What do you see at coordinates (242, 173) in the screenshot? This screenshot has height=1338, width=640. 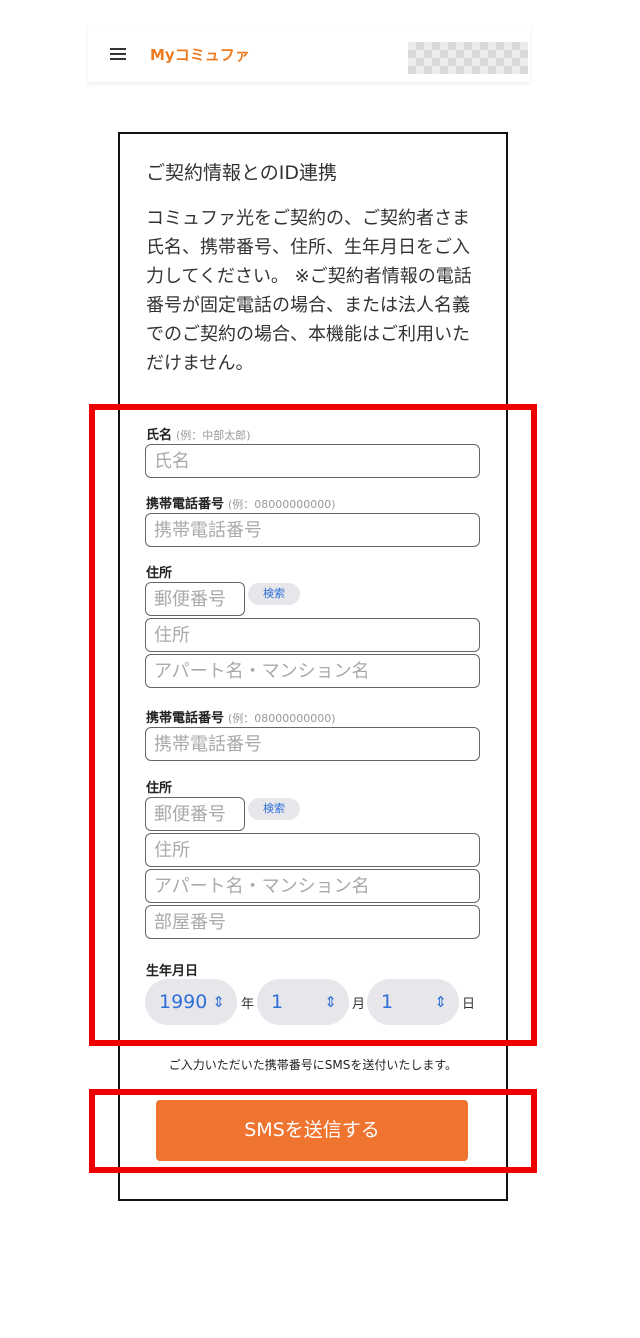 I see `page-title: ご契約情報とのID連携` at bounding box center [242, 173].